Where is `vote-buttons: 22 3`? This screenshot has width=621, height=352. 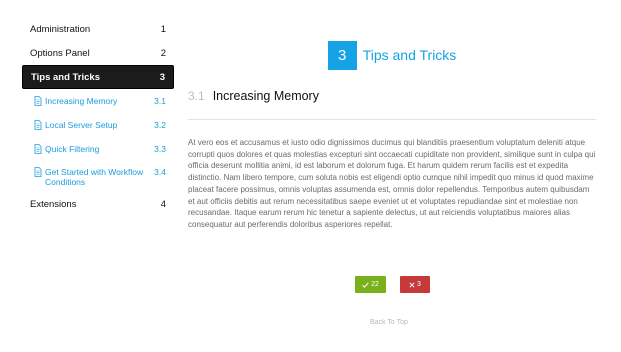 vote-buttons: 22 3 is located at coordinates (392, 284).